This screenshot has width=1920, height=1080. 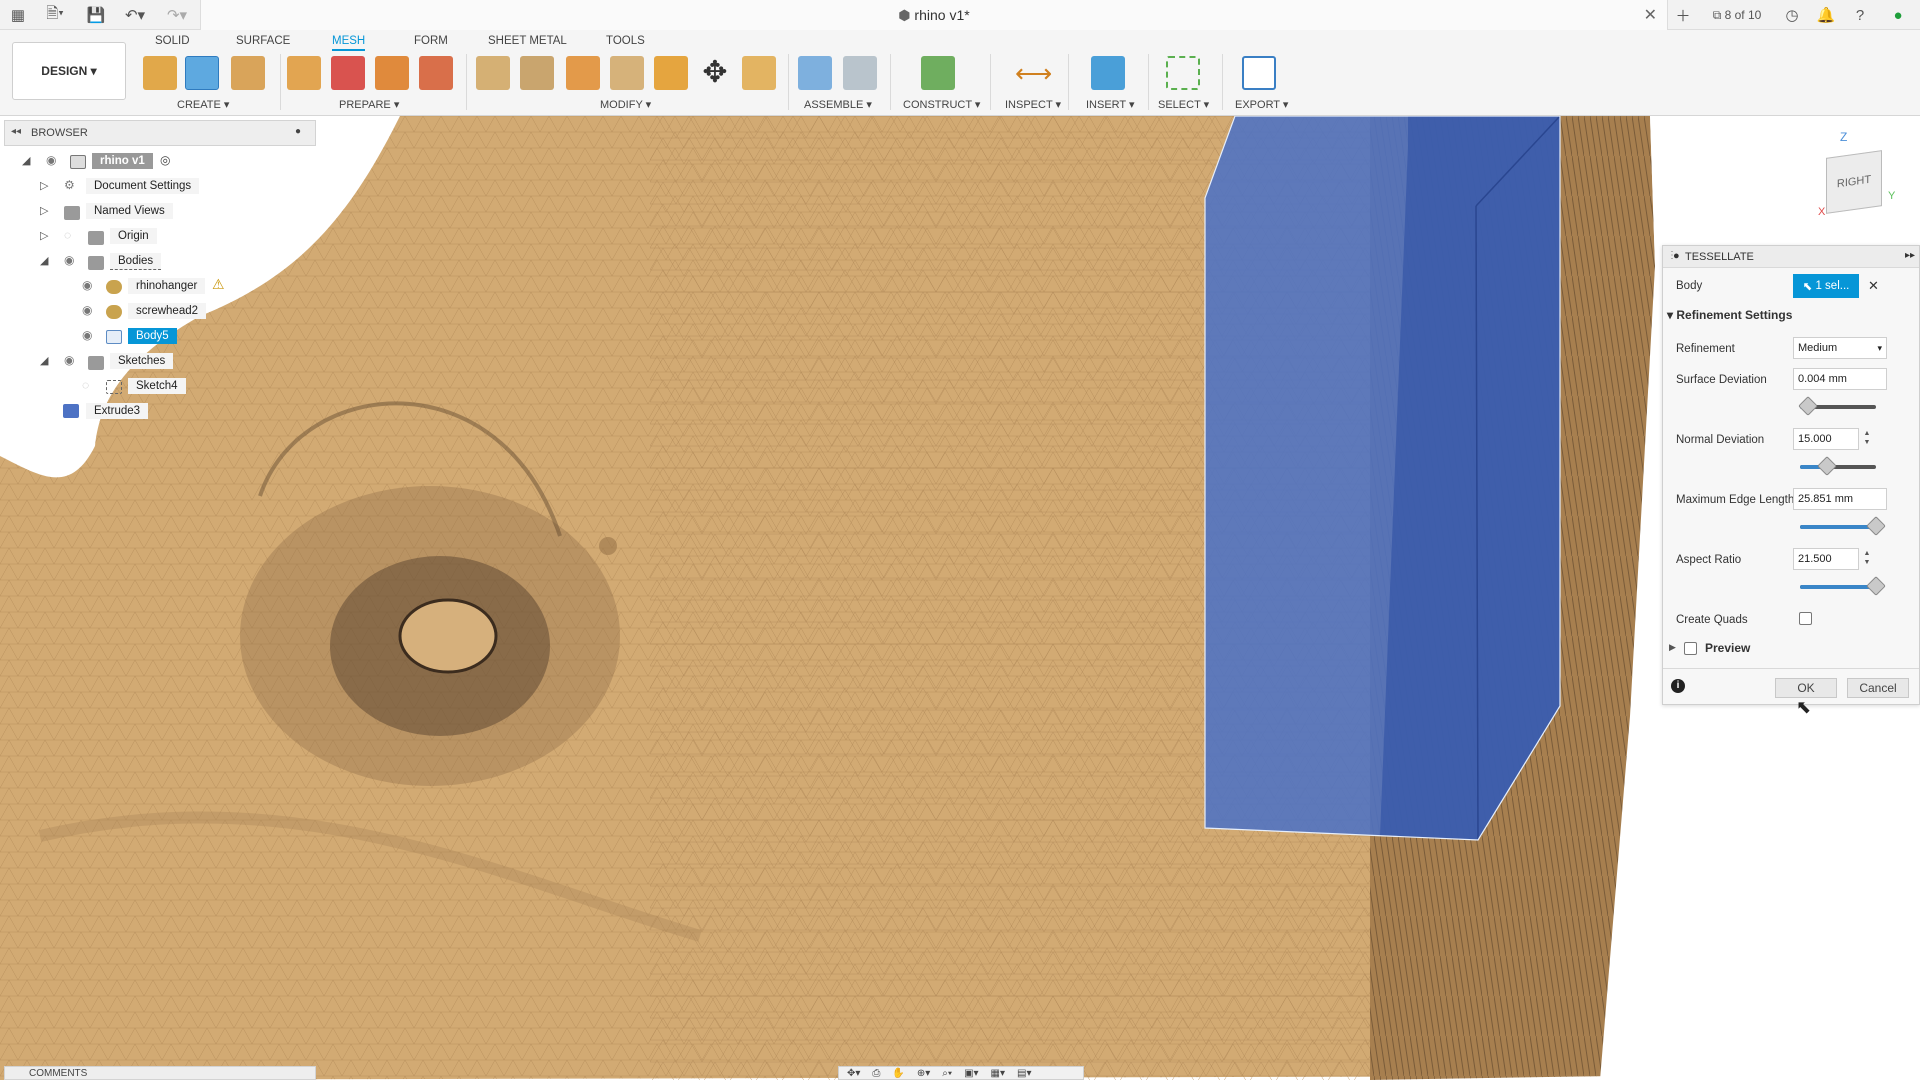 I want to click on tree-item-screwhead2: screwhead2, so click(x=167, y=311).